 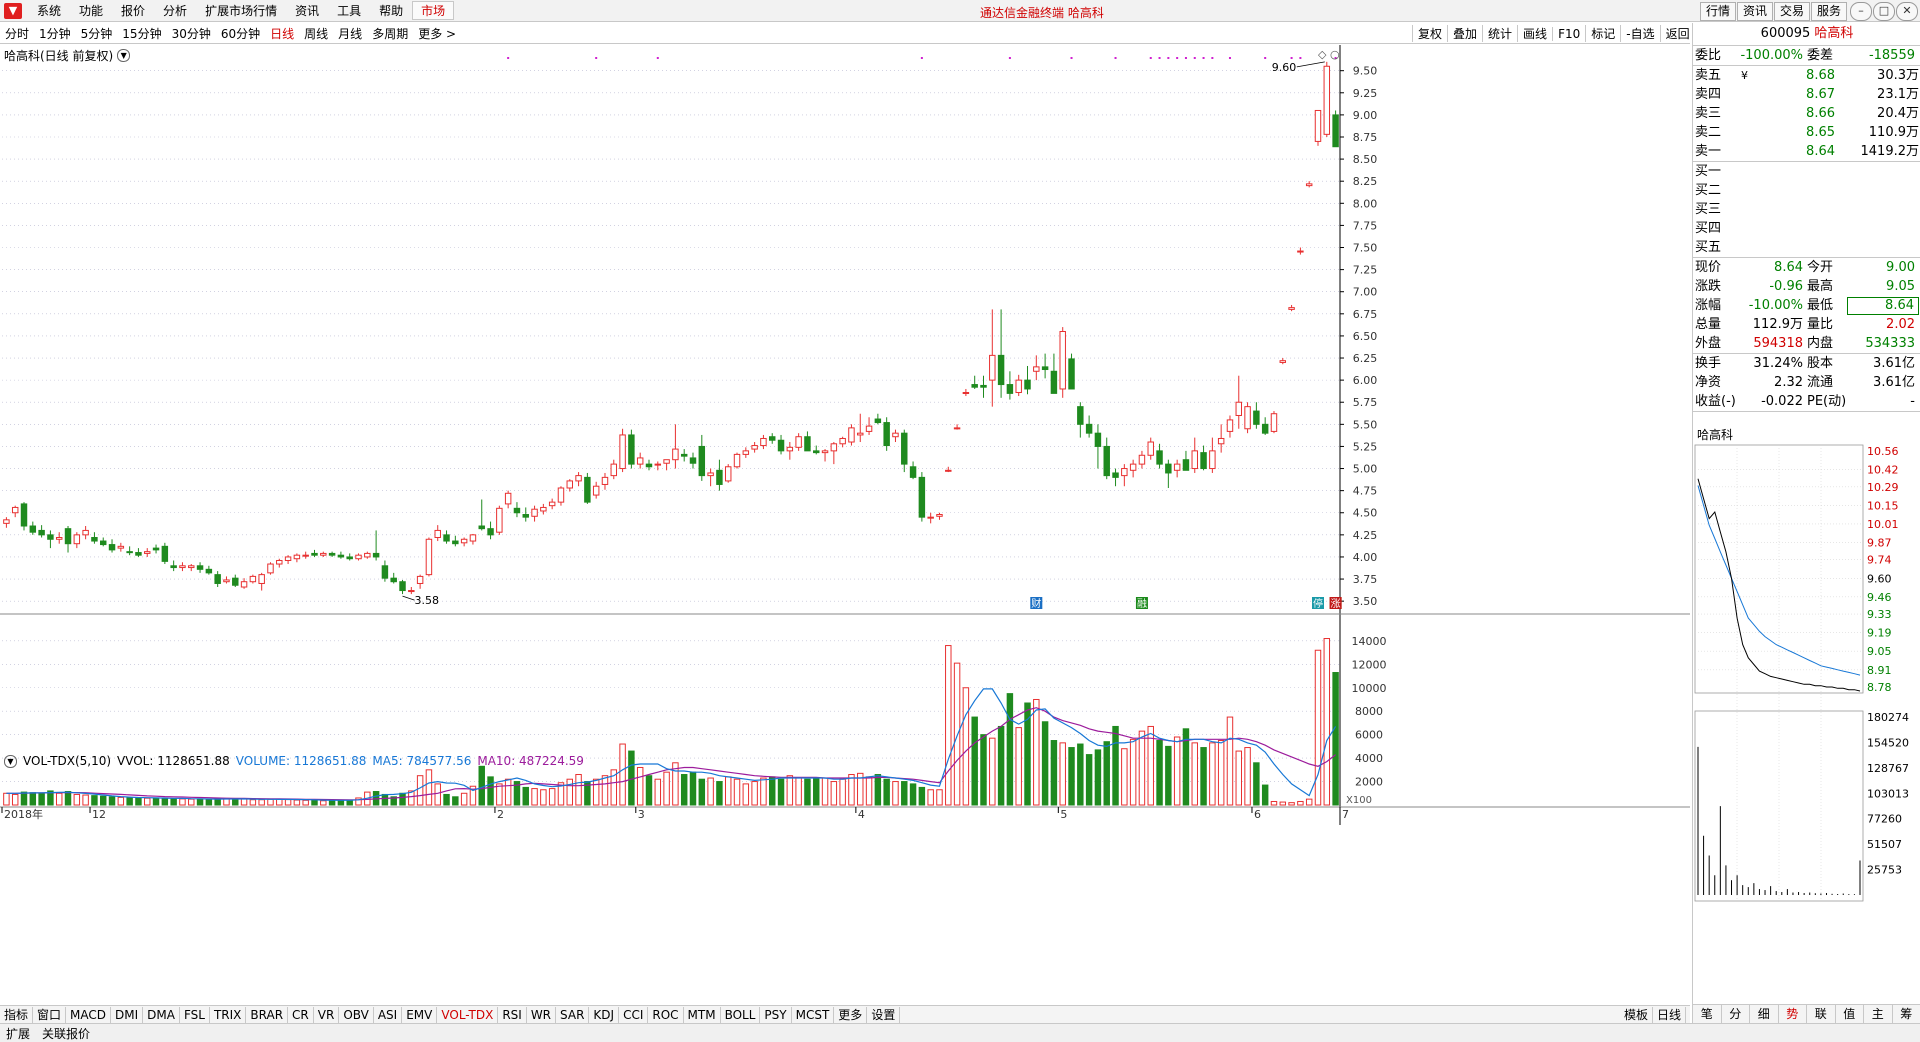 I want to click on sell-level-row: 卖四 8.67 23.1万, so click(x=1806, y=94).